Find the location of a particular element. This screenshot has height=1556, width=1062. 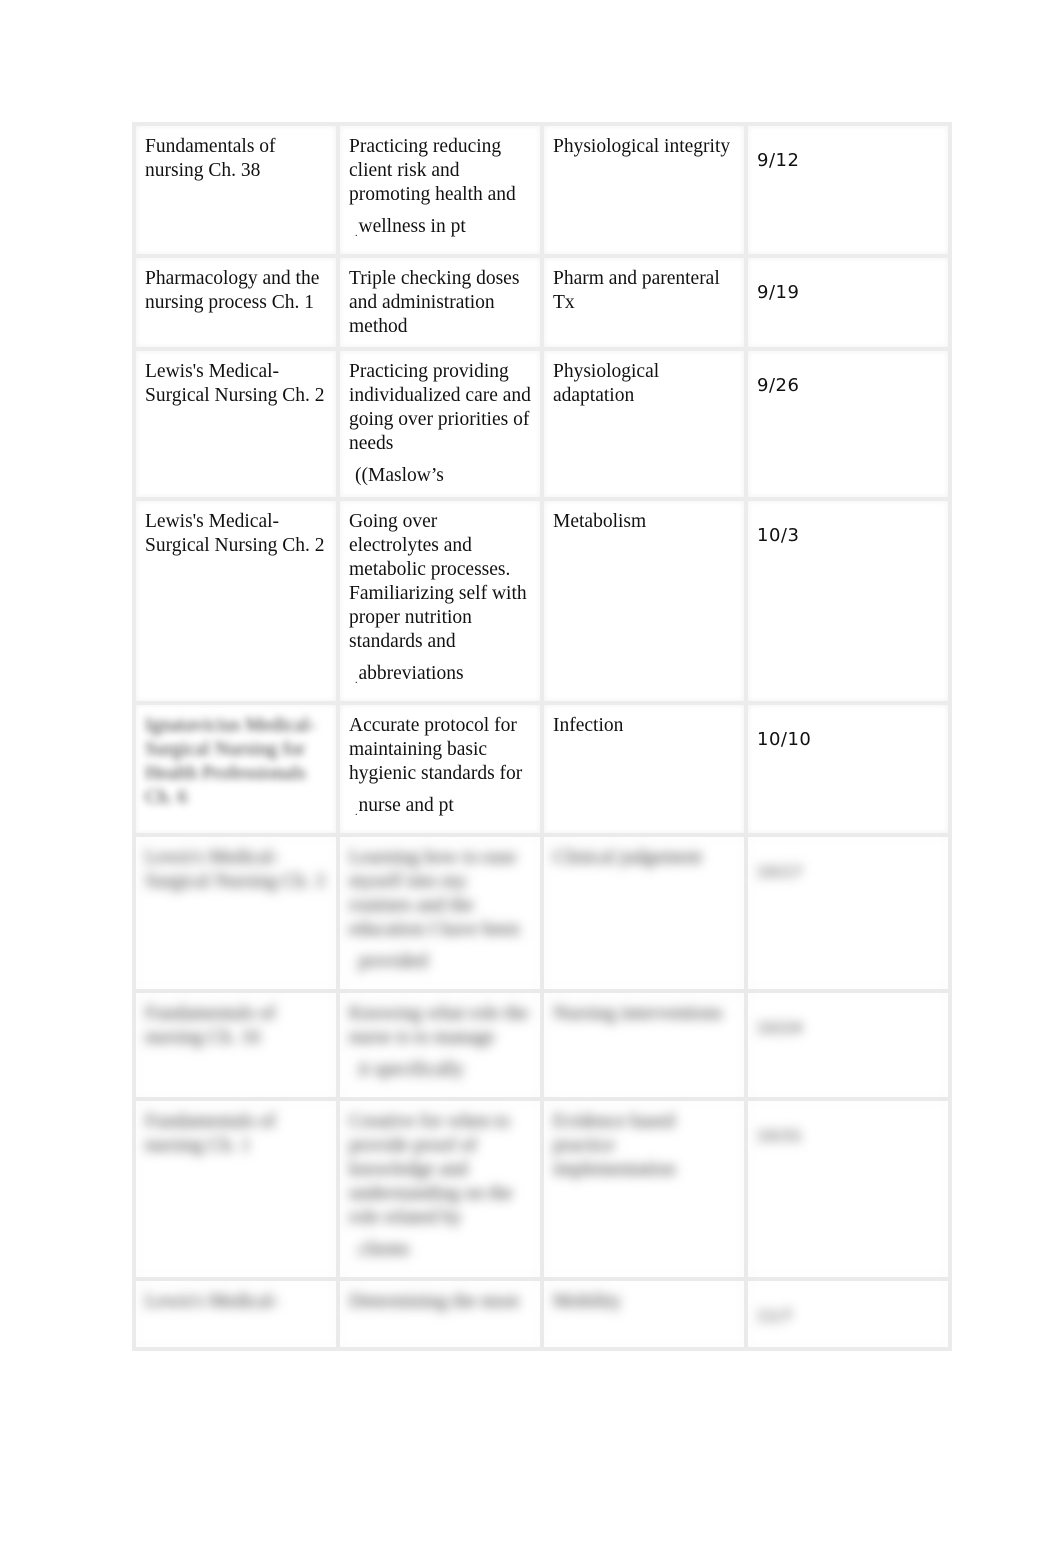

source-text: Lewis's Medical-Surgical Nursing Ch. 3 is located at coordinates (235, 869).